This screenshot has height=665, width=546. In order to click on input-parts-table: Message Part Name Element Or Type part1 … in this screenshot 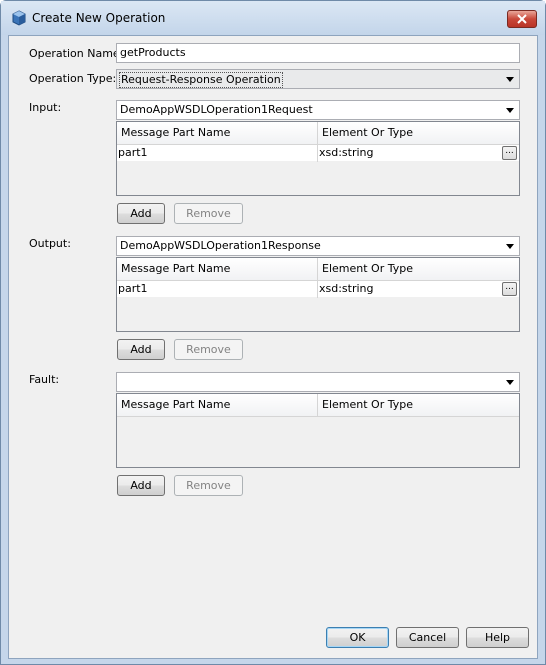, I will do `click(318, 158)`.